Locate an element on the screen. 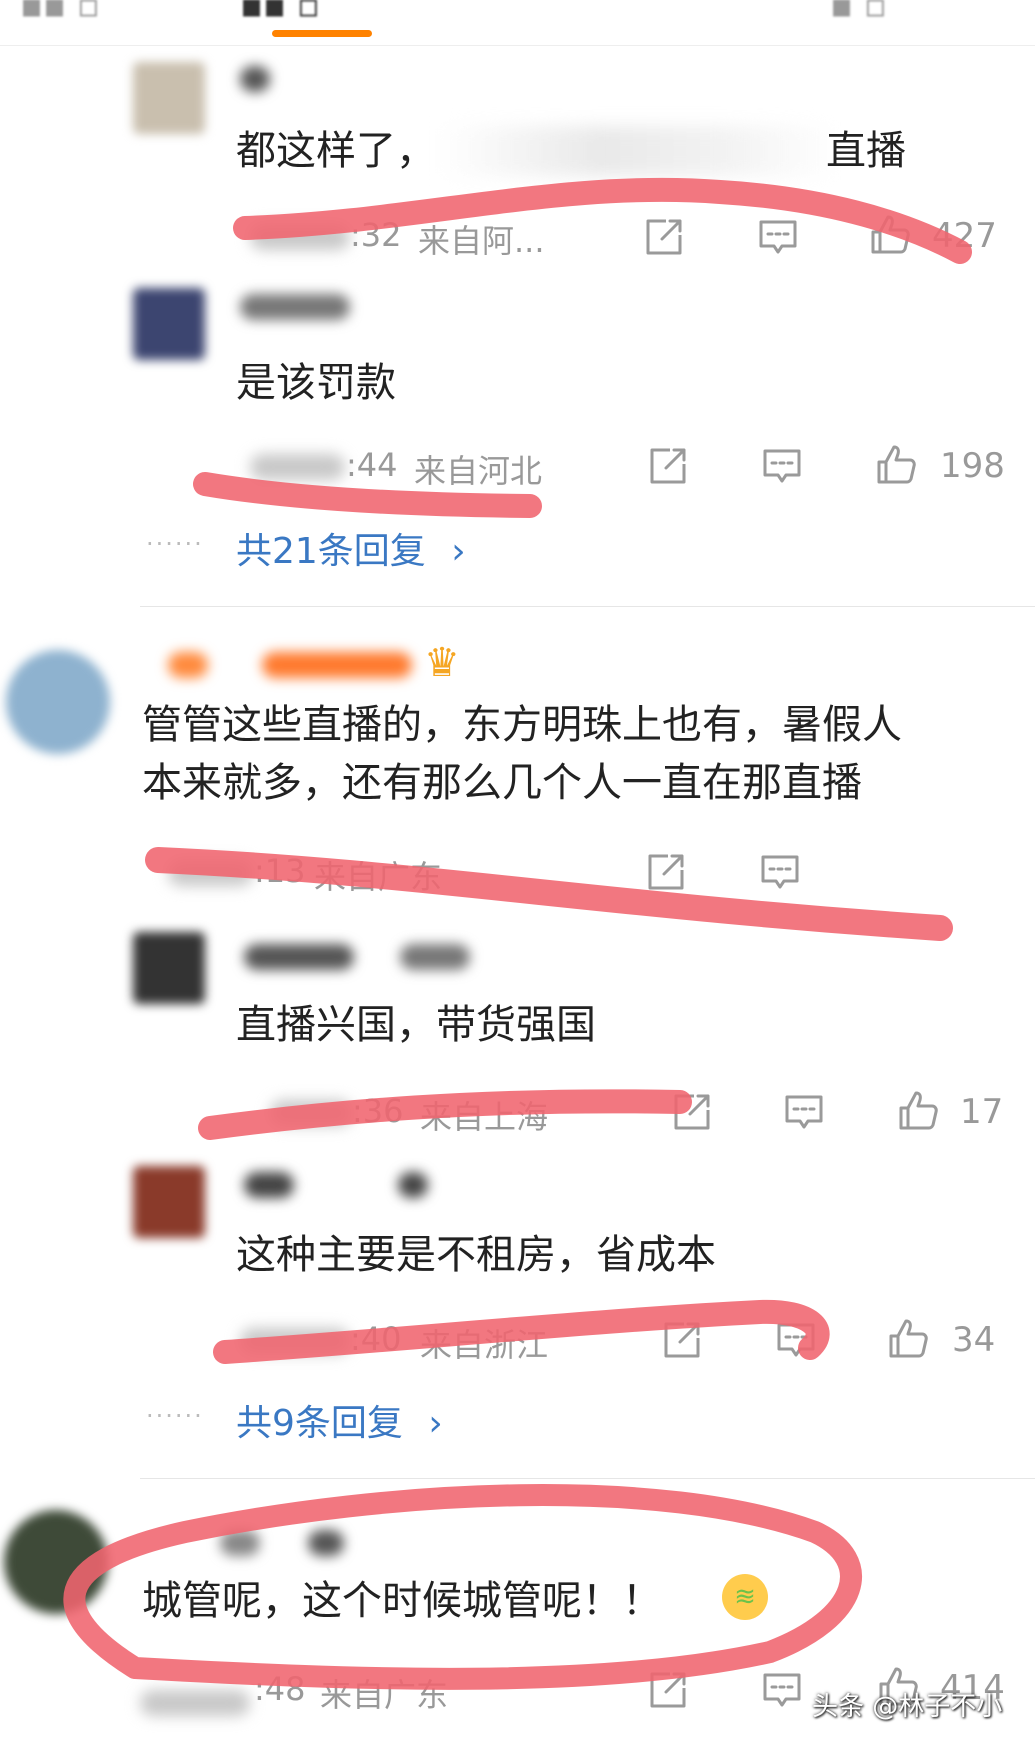 The height and width of the screenshot is (1745, 1035). comment-time: :48 is located at coordinates (280, 1689).